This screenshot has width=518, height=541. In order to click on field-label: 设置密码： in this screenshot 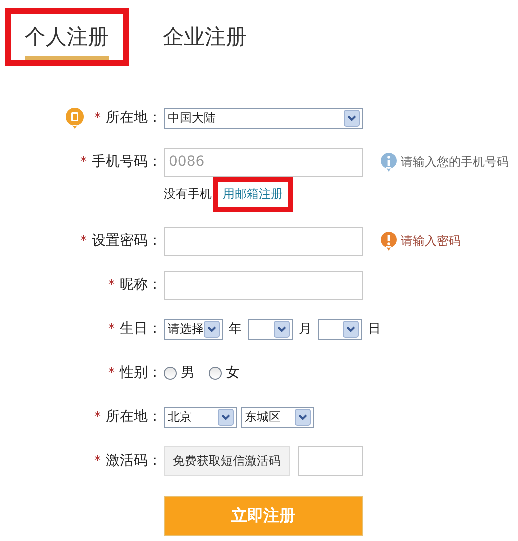, I will do `click(127, 241)`.